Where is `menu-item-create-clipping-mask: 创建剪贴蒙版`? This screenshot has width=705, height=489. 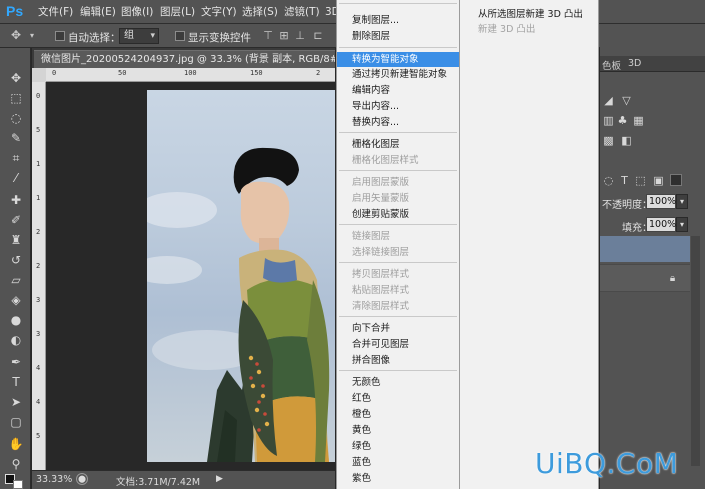 menu-item-create-clipping-mask: 创建剪贴蒙版 is located at coordinates (398, 214).